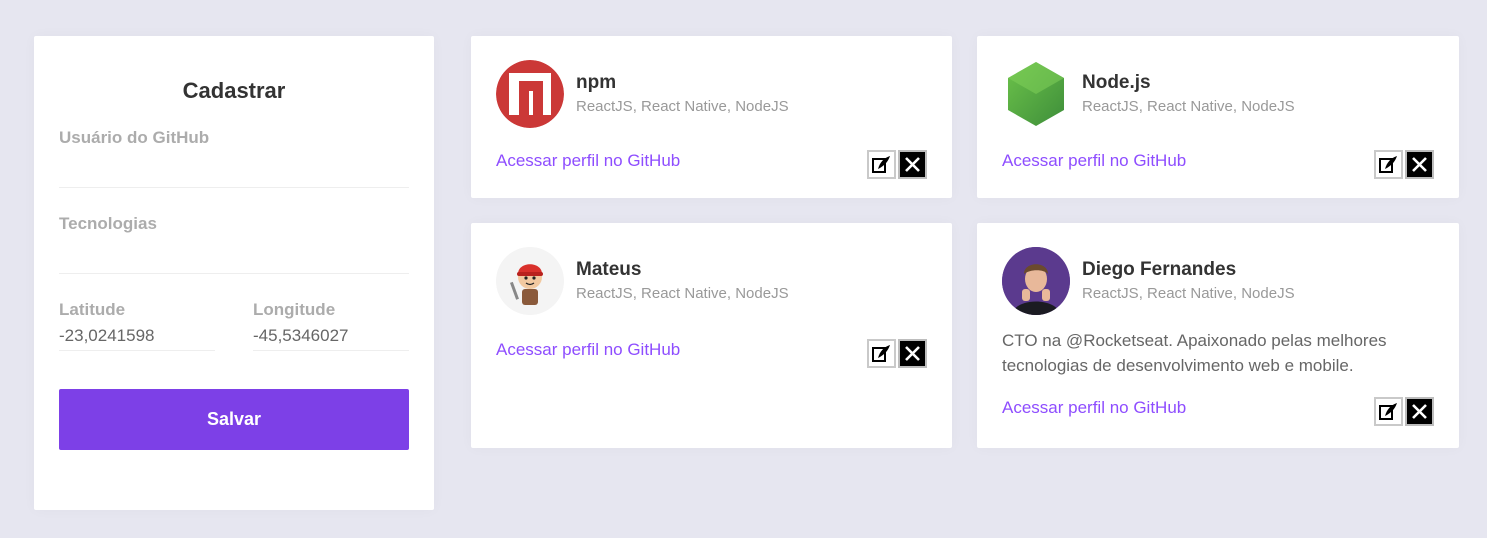 Image resolution: width=1487 pixels, height=538 pixels. I want to click on github-user-input, so click(234, 168).